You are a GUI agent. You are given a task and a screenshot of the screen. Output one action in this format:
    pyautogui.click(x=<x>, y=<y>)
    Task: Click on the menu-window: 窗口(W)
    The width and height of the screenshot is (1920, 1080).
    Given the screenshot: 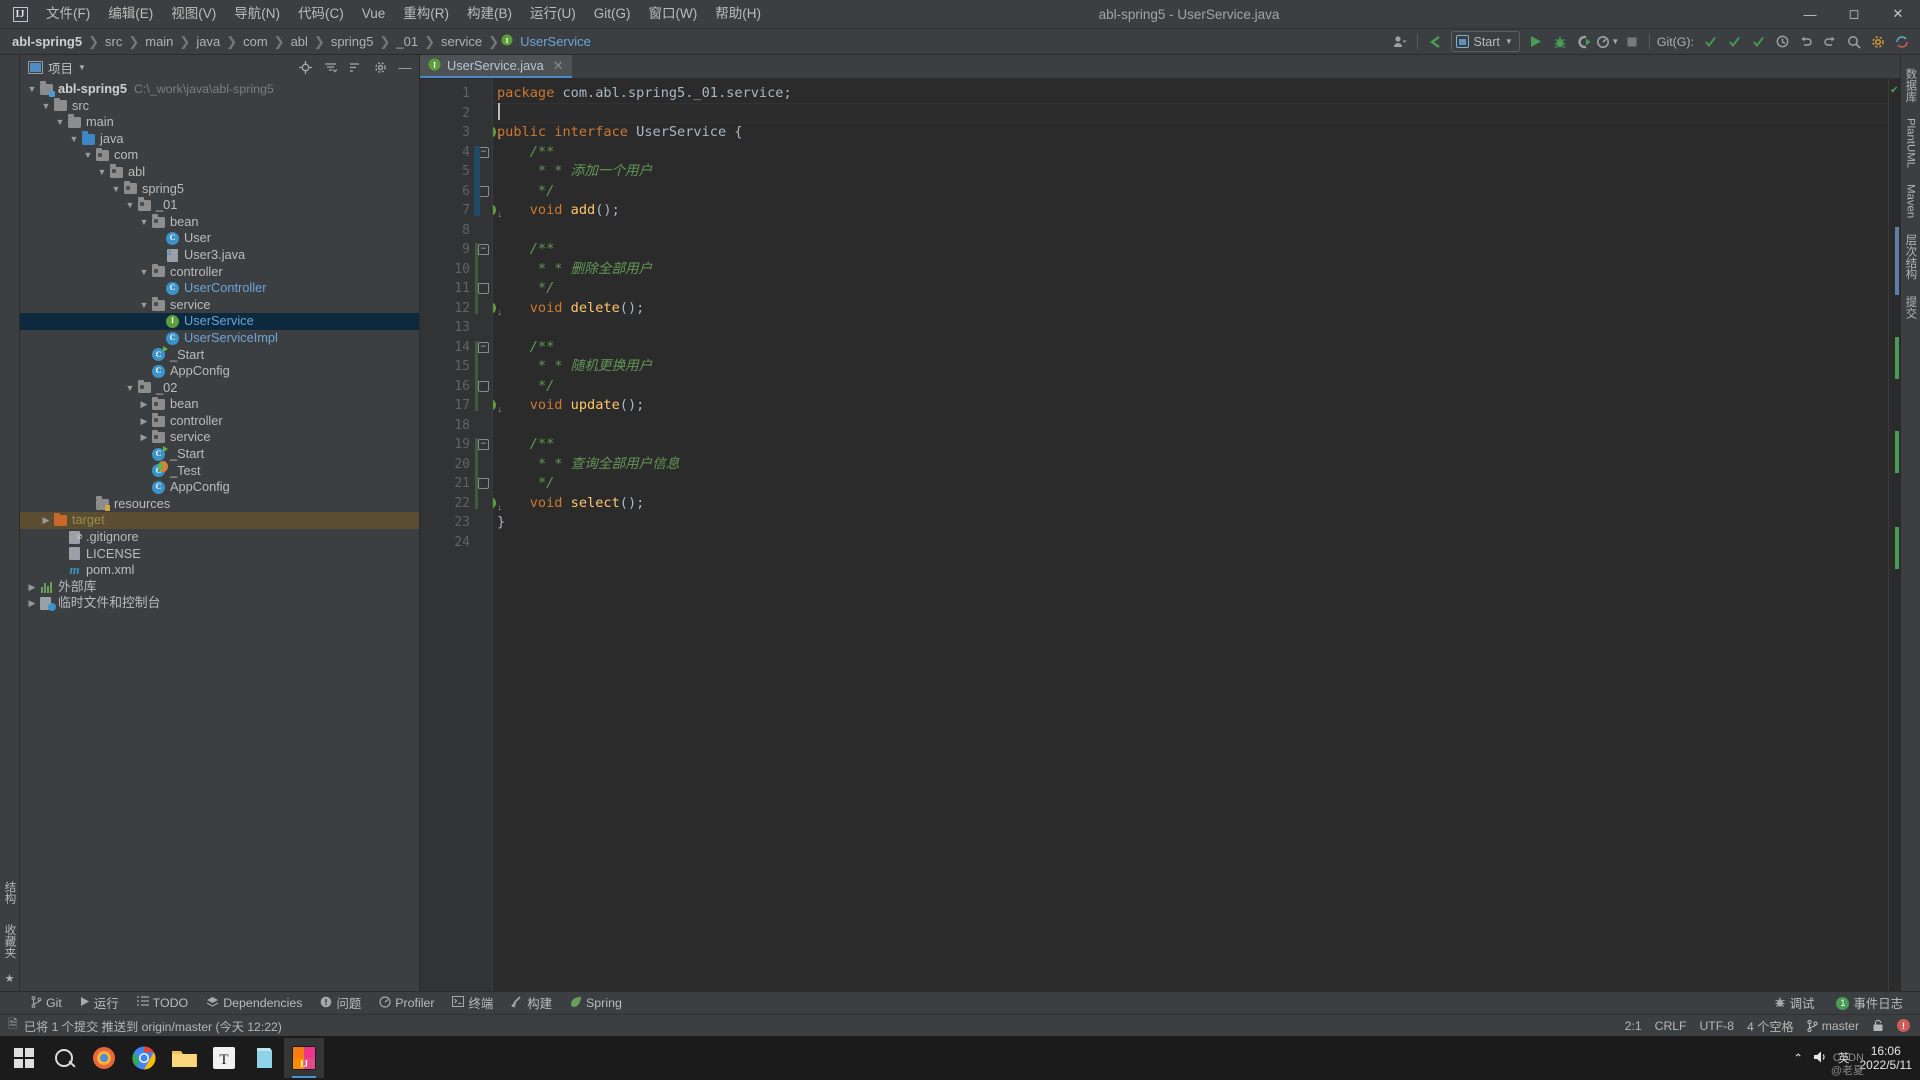 What is the action you would take?
    pyautogui.click(x=673, y=14)
    